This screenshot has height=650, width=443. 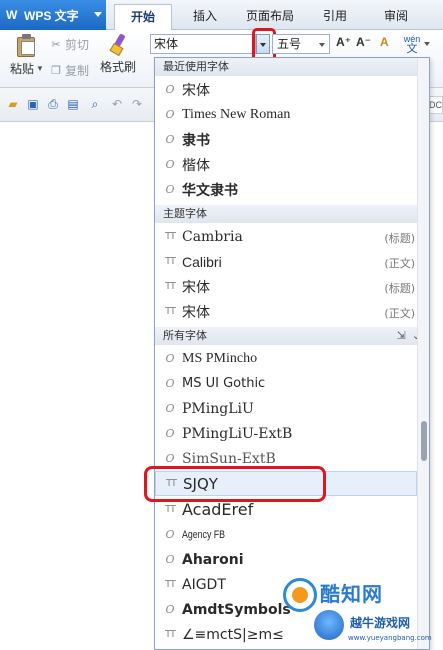 What do you see at coordinates (286, 236) in the screenshot?
I see `font-item: TT Cambria (标题)` at bounding box center [286, 236].